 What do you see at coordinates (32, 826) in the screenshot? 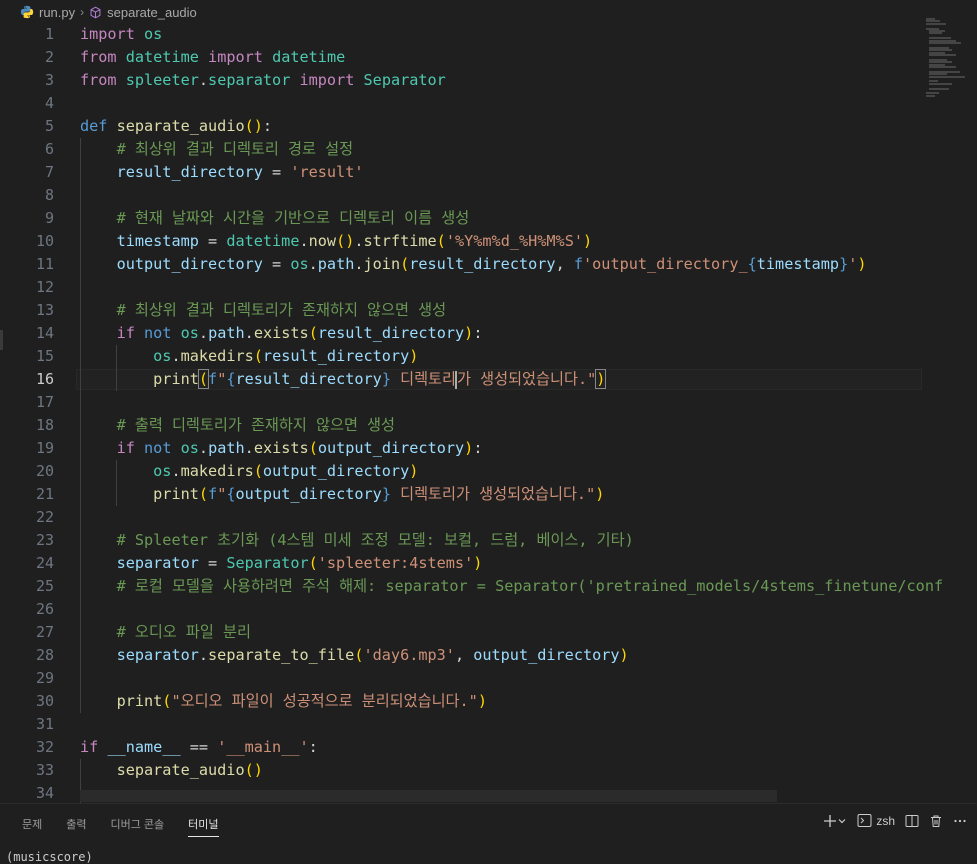
I see `panel-tab: 문제` at bounding box center [32, 826].